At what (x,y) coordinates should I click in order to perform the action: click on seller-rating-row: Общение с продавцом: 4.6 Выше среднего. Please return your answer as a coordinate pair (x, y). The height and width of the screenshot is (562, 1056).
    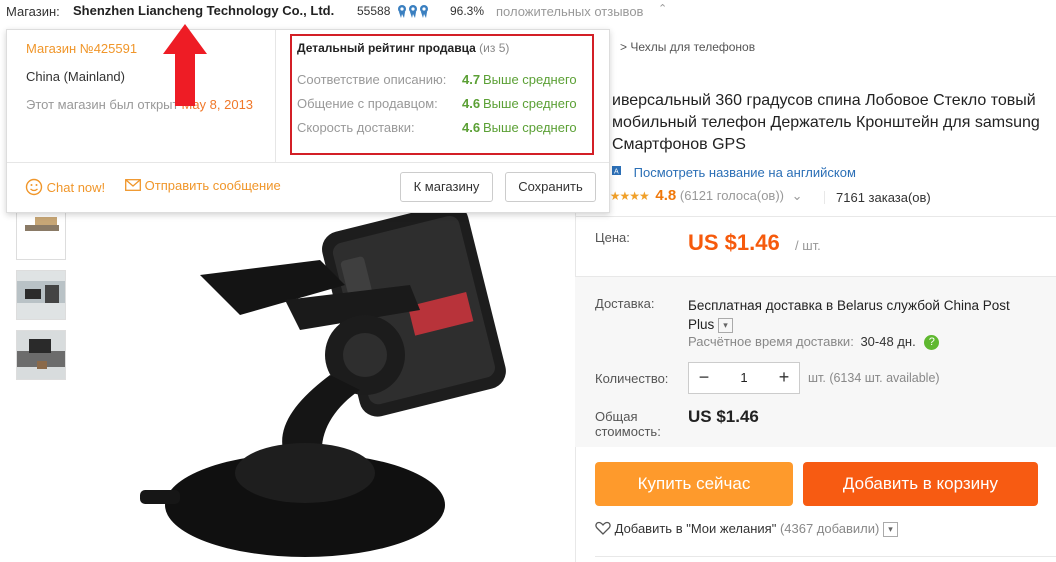
    Looking at the image, I should click on (442, 105).